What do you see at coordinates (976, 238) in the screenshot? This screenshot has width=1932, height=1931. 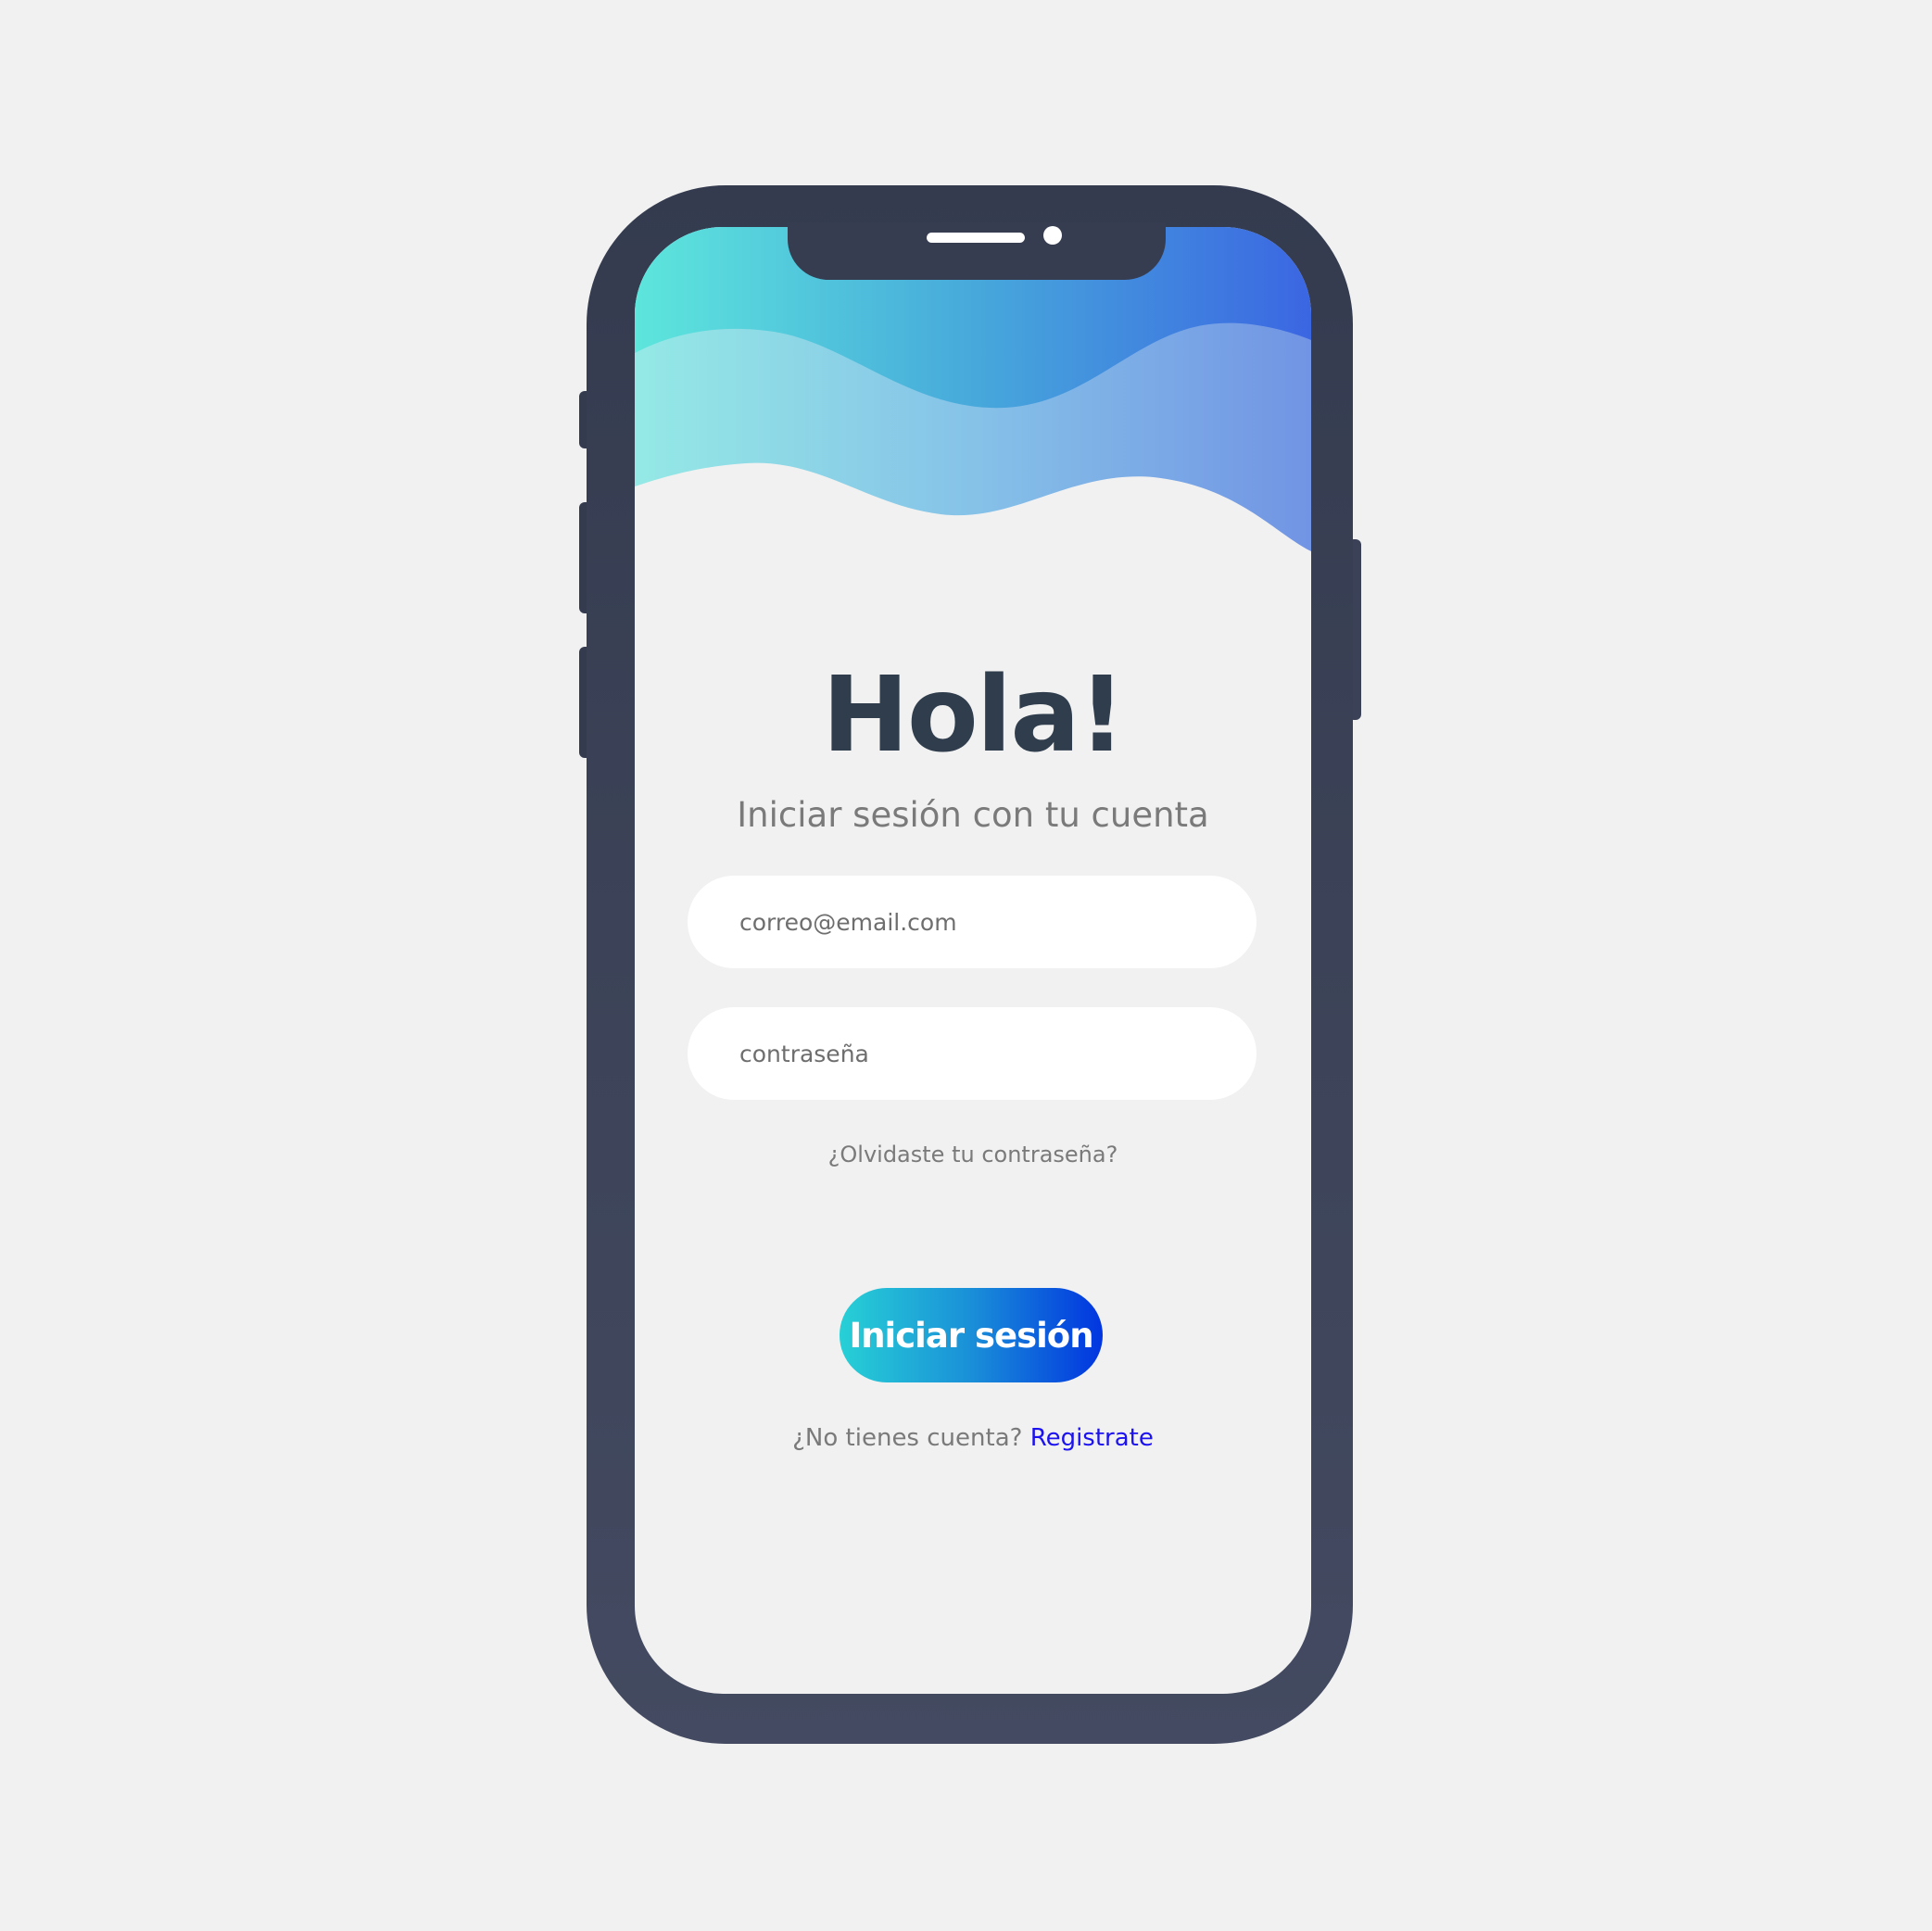 I see `speaker-grille` at bounding box center [976, 238].